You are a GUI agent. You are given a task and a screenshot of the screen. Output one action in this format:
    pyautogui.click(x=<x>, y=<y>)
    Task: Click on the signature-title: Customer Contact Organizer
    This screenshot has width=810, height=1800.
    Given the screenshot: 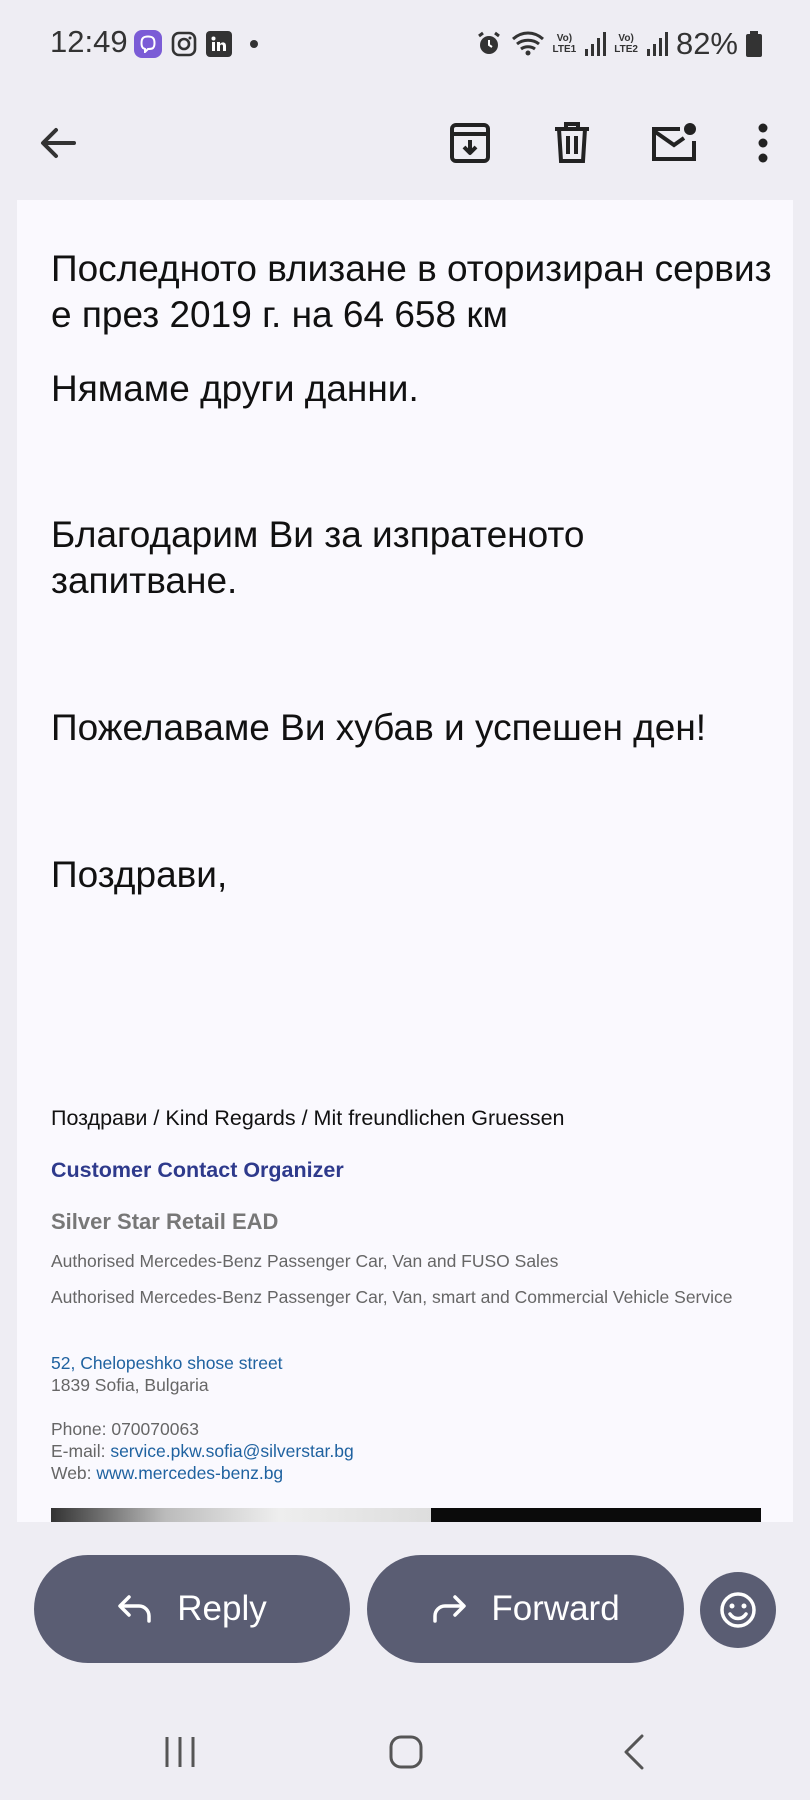 What is the action you would take?
    pyautogui.click(x=197, y=1170)
    